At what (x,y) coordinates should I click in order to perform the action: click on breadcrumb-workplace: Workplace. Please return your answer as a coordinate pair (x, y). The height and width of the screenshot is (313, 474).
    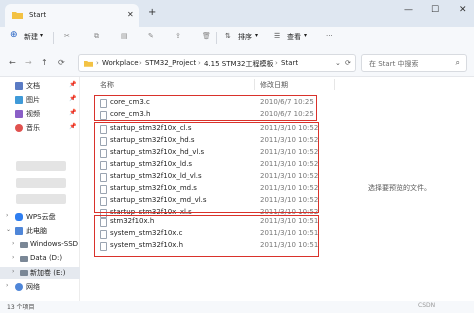
    Looking at the image, I should click on (120, 63).